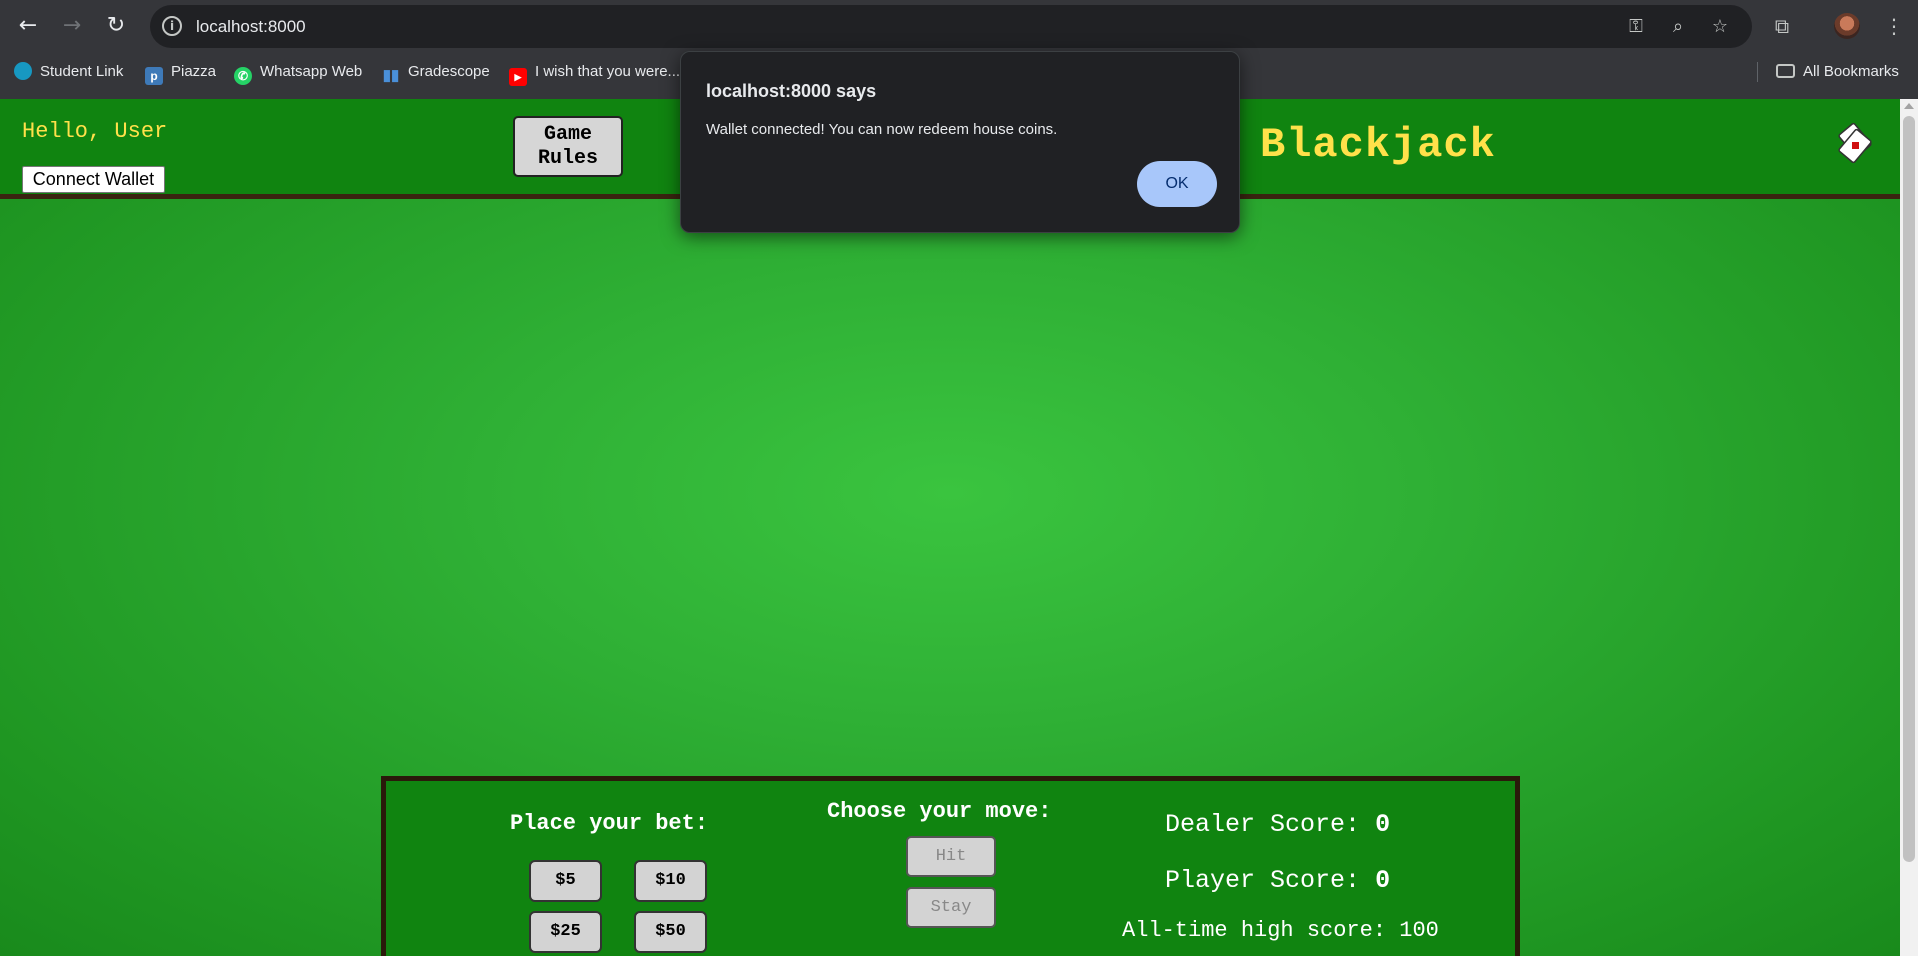 The height and width of the screenshot is (956, 1918). What do you see at coordinates (1851, 71) in the screenshot?
I see `all-bookmarks-label: All Bookmarks` at bounding box center [1851, 71].